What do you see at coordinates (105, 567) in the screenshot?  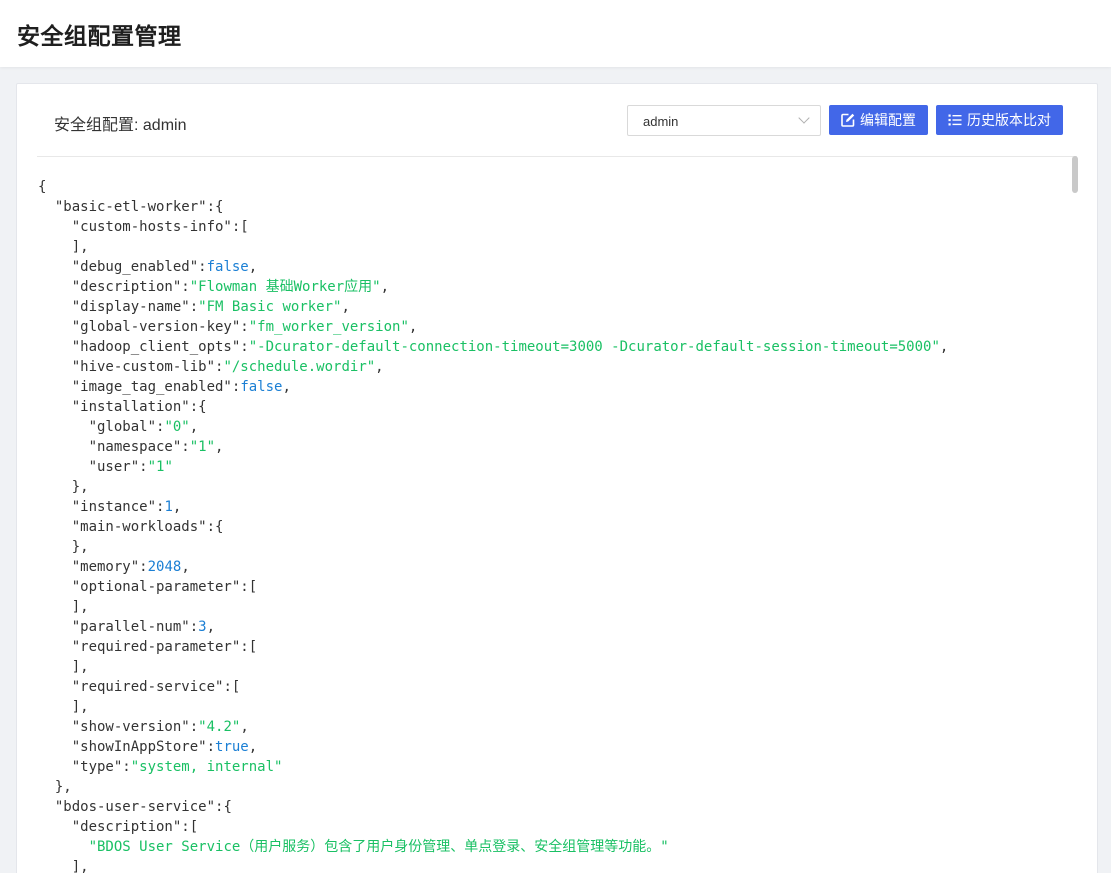 I see `json-key: "memory"` at bounding box center [105, 567].